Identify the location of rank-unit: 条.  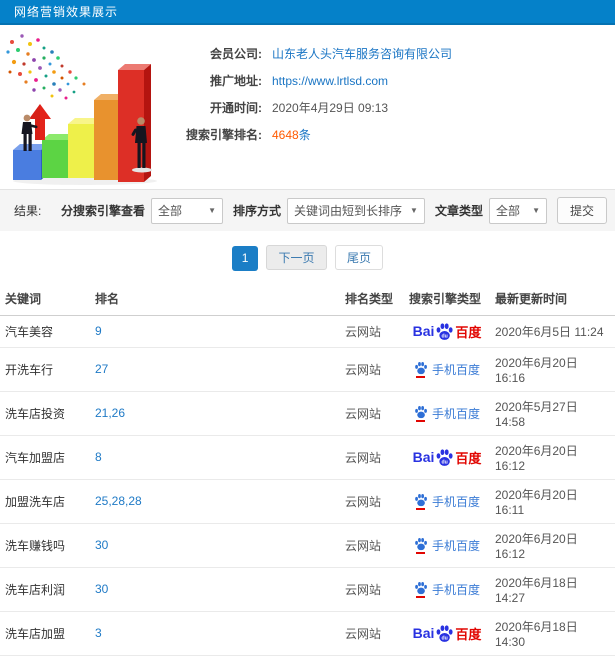
(304, 135).